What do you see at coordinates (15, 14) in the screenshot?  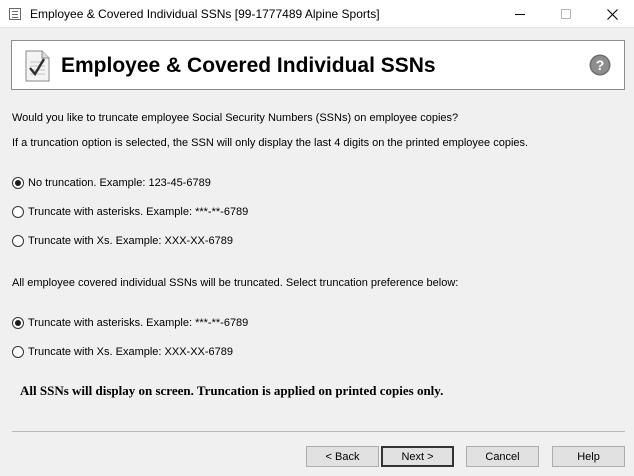 I see `app-icon` at bounding box center [15, 14].